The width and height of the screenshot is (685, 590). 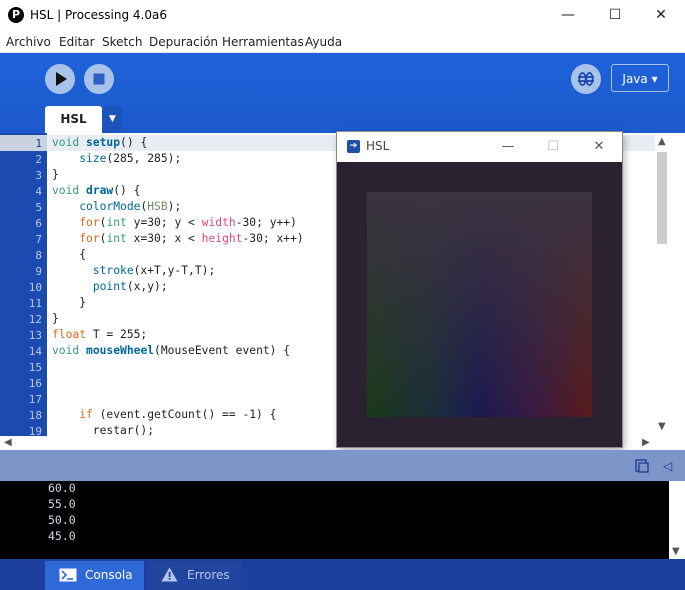 I want to click on line-number: 3, so click(x=38, y=175).